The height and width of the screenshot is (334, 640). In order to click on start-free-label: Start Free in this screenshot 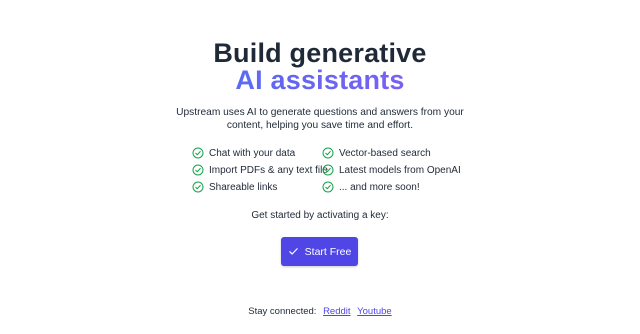, I will do `click(328, 251)`.